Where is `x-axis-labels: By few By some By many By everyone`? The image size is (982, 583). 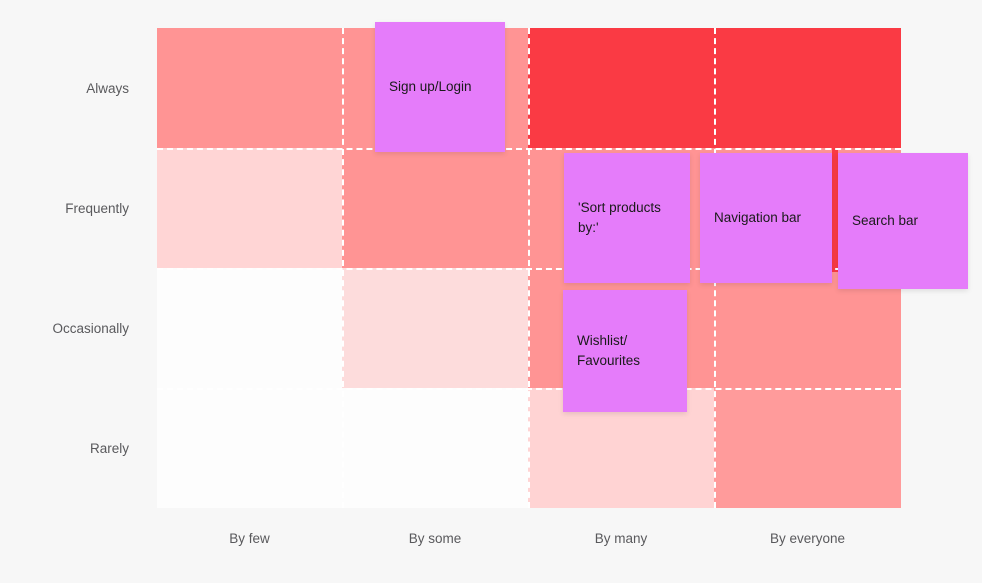
x-axis-labels: By few By some By many By everyone is located at coordinates (529, 538).